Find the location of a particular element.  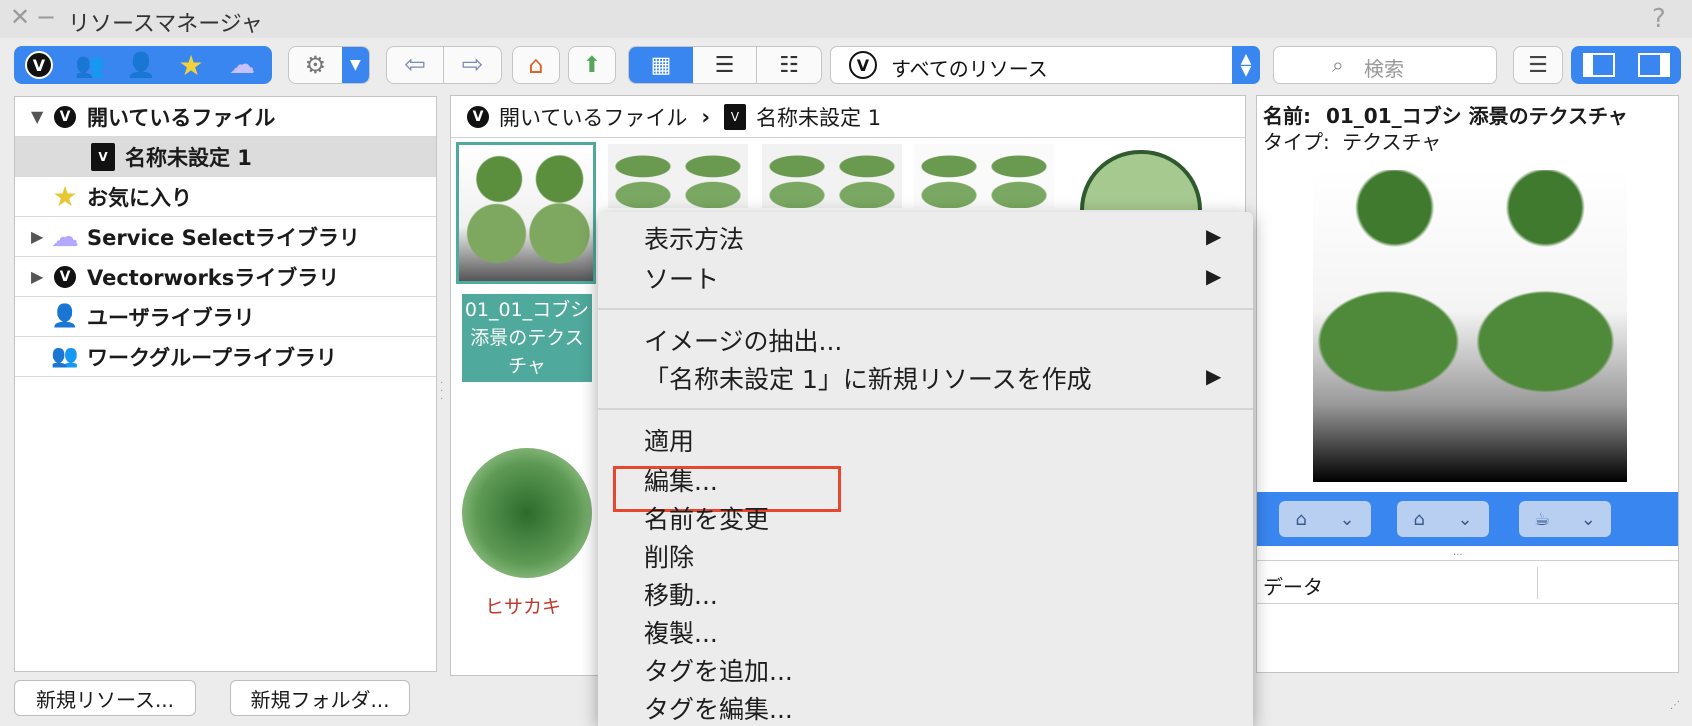

arrow-left-icon: ⇦ is located at coordinates (415, 65).